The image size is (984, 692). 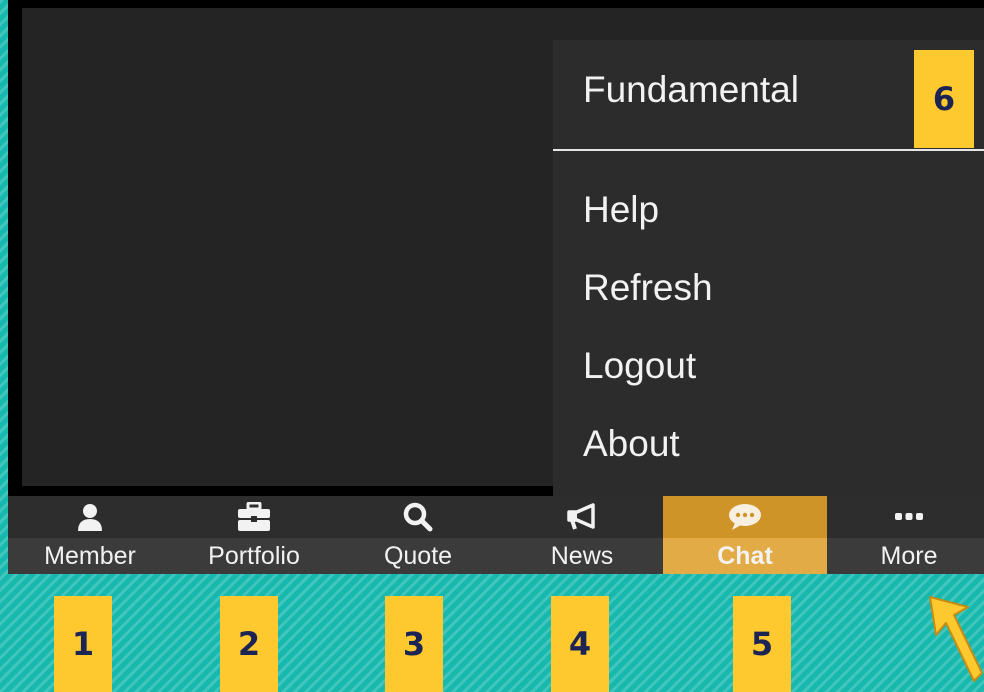 I want to click on search-icon, so click(x=418, y=517).